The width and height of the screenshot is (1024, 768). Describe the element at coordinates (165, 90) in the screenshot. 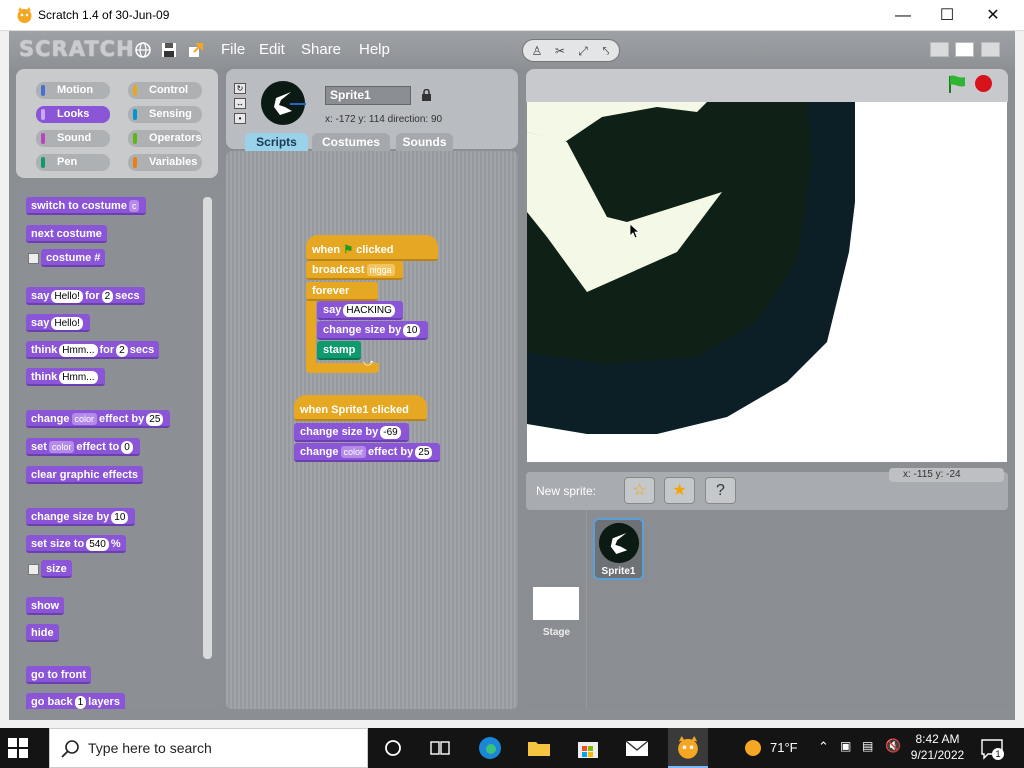

I see `category-control: Control` at that location.